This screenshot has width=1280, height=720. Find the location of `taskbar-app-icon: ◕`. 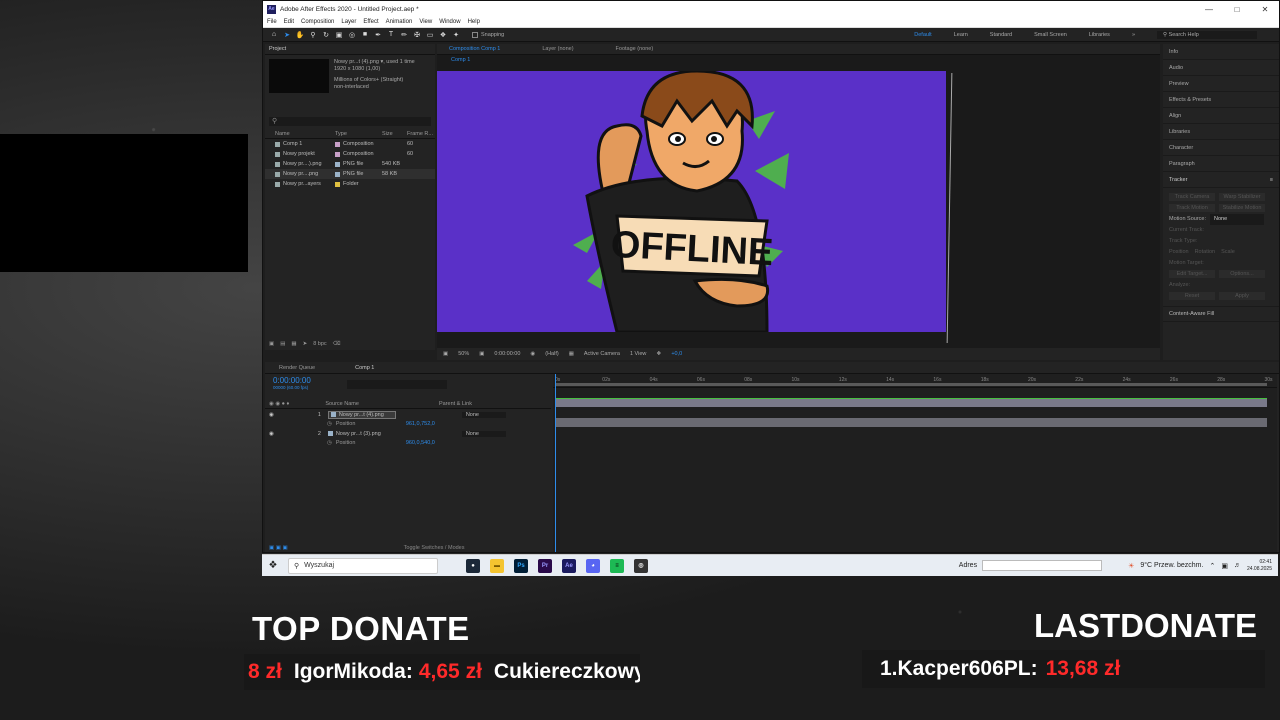

taskbar-app-icon: ◕ is located at coordinates (593, 565).